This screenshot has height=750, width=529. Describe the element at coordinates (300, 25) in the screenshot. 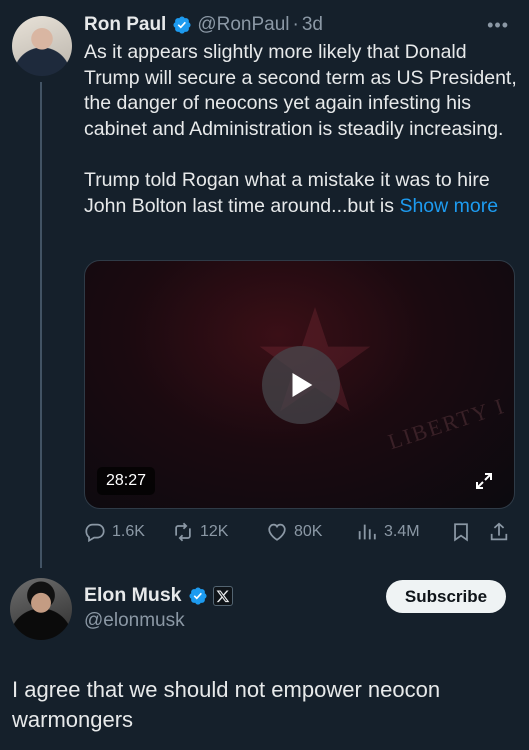

I see `tweet-header: Ron Paul @RonPaul · 3d •••` at that location.